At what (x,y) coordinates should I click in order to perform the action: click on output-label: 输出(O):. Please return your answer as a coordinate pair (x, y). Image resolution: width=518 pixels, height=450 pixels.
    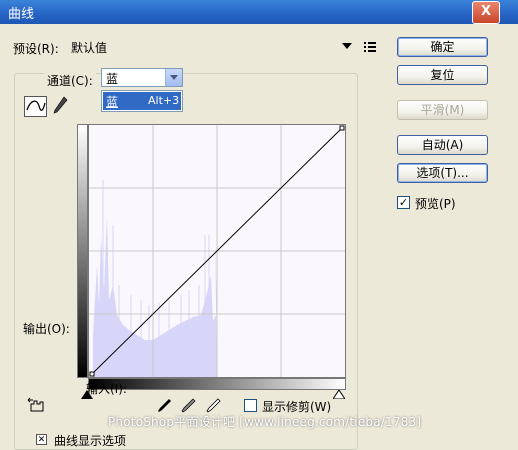
    Looking at the image, I should click on (46, 329).